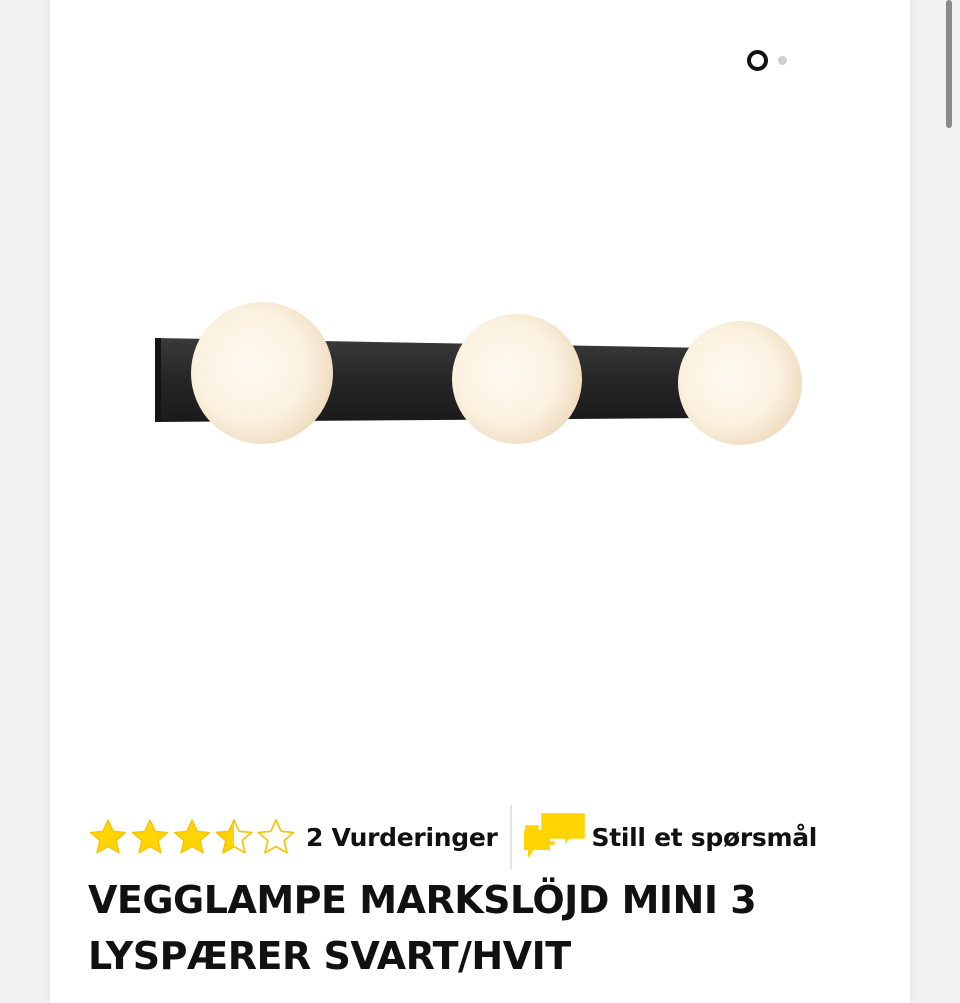  I want to click on rating-stars, so click(192, 837).